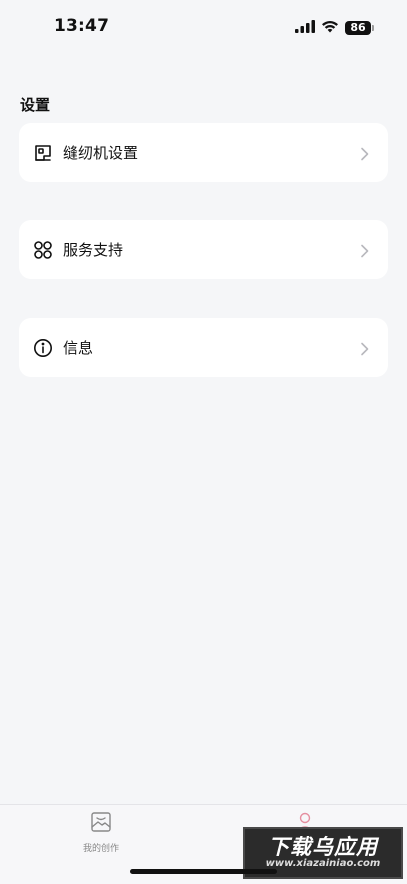 Image resolution: width=407 pixels, height=884 pixels. Describe the element at coordinates (330, 27) in the screenshot. I see `wifi-icon` at that location.